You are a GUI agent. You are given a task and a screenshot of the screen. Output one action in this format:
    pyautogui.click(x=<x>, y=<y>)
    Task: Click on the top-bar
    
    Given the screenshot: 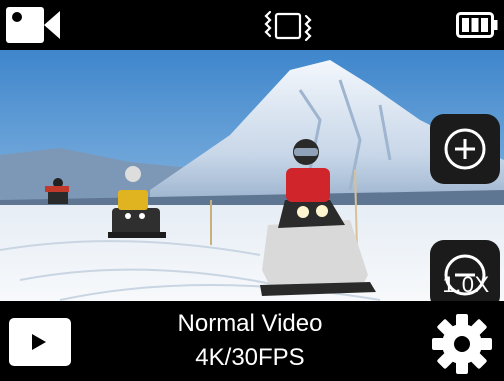 What is the action you would take?
    pyautogui.click(x=252, y=25)
    